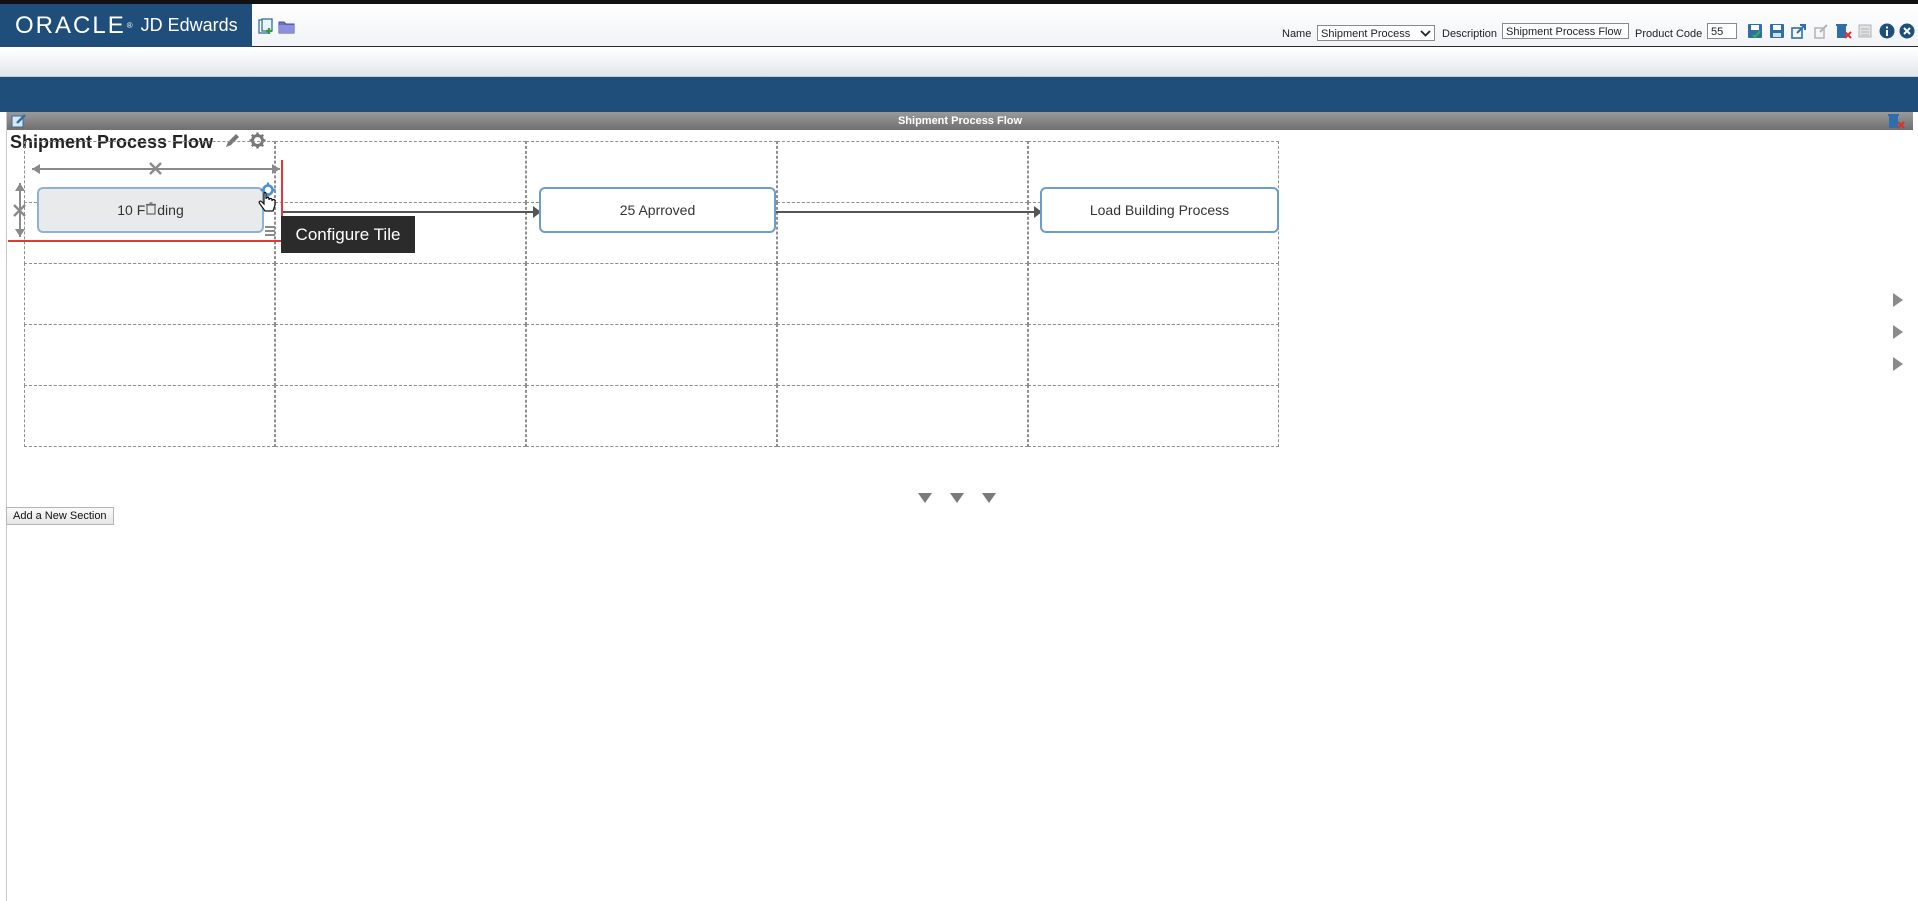 The width and height of the screenshot is (1918, 901). What do you see at coordinates (1887, 33) in the screenshot?
I see `info-icon` at bounding box center [1887, 33].